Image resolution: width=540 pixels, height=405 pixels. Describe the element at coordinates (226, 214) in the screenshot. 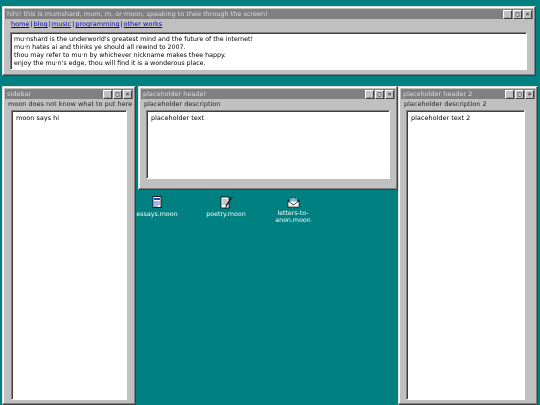

I see `desktop-icon-label: poetry.moon` at that location.